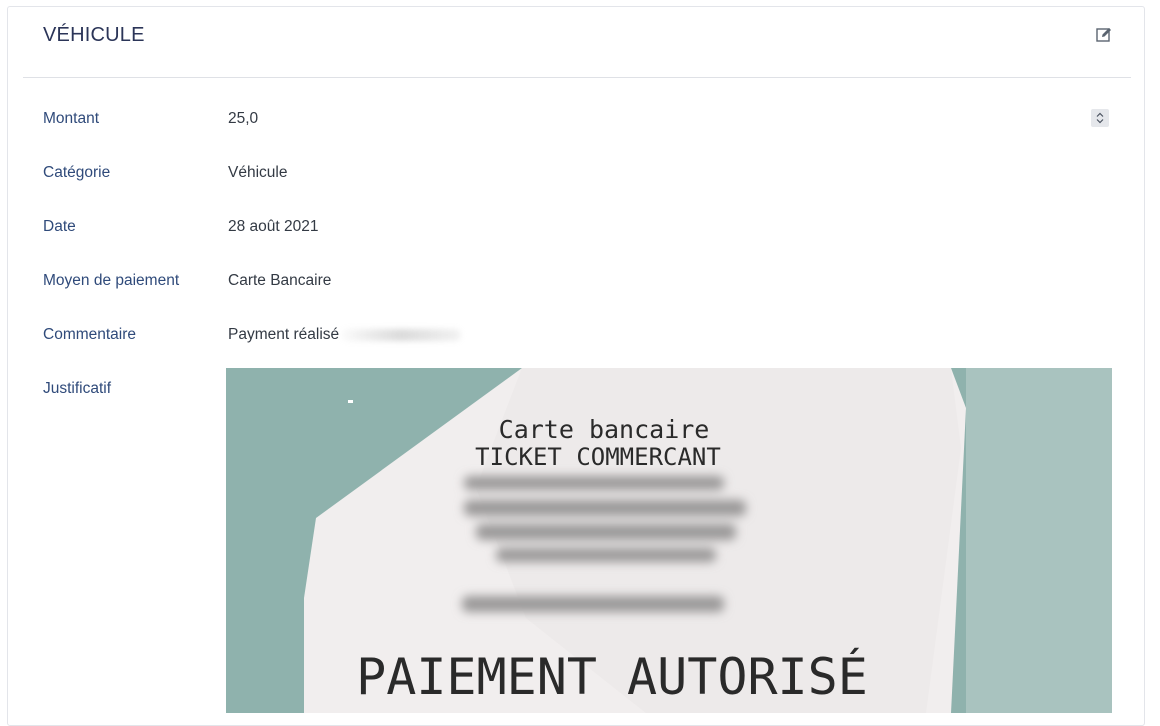  What do you see at coordinates (111, 280) in the screenshot?
I see `field-label-moyen-de-paiement: Moyen de paiement` at bounding box center [111, 280].